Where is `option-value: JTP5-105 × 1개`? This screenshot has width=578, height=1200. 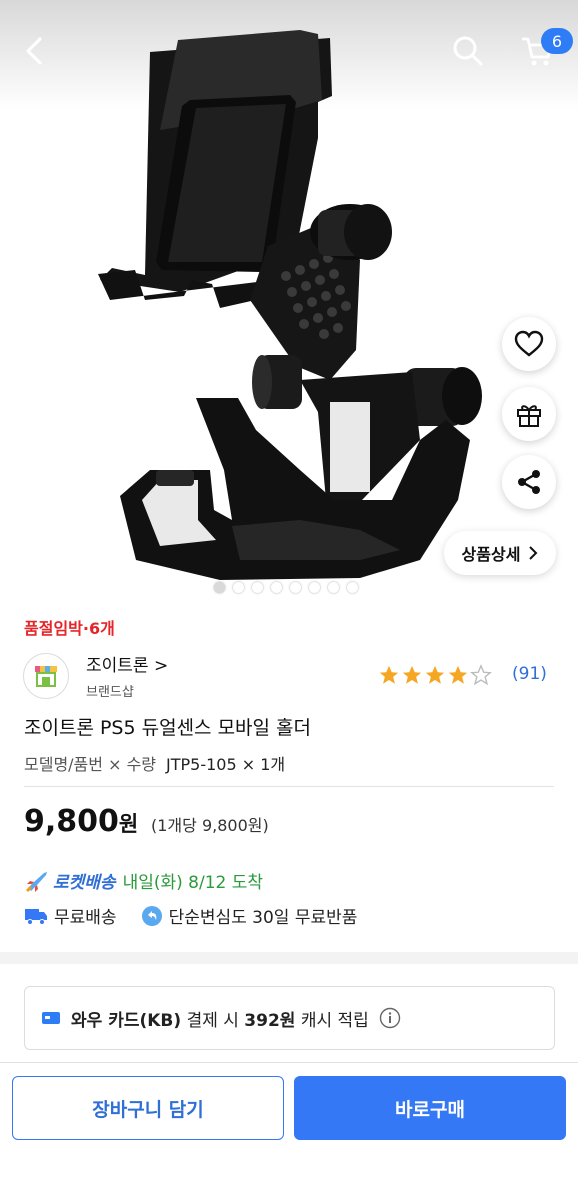 option-value: JTP5-105 × 1개 is located at coordinates (226, 764).